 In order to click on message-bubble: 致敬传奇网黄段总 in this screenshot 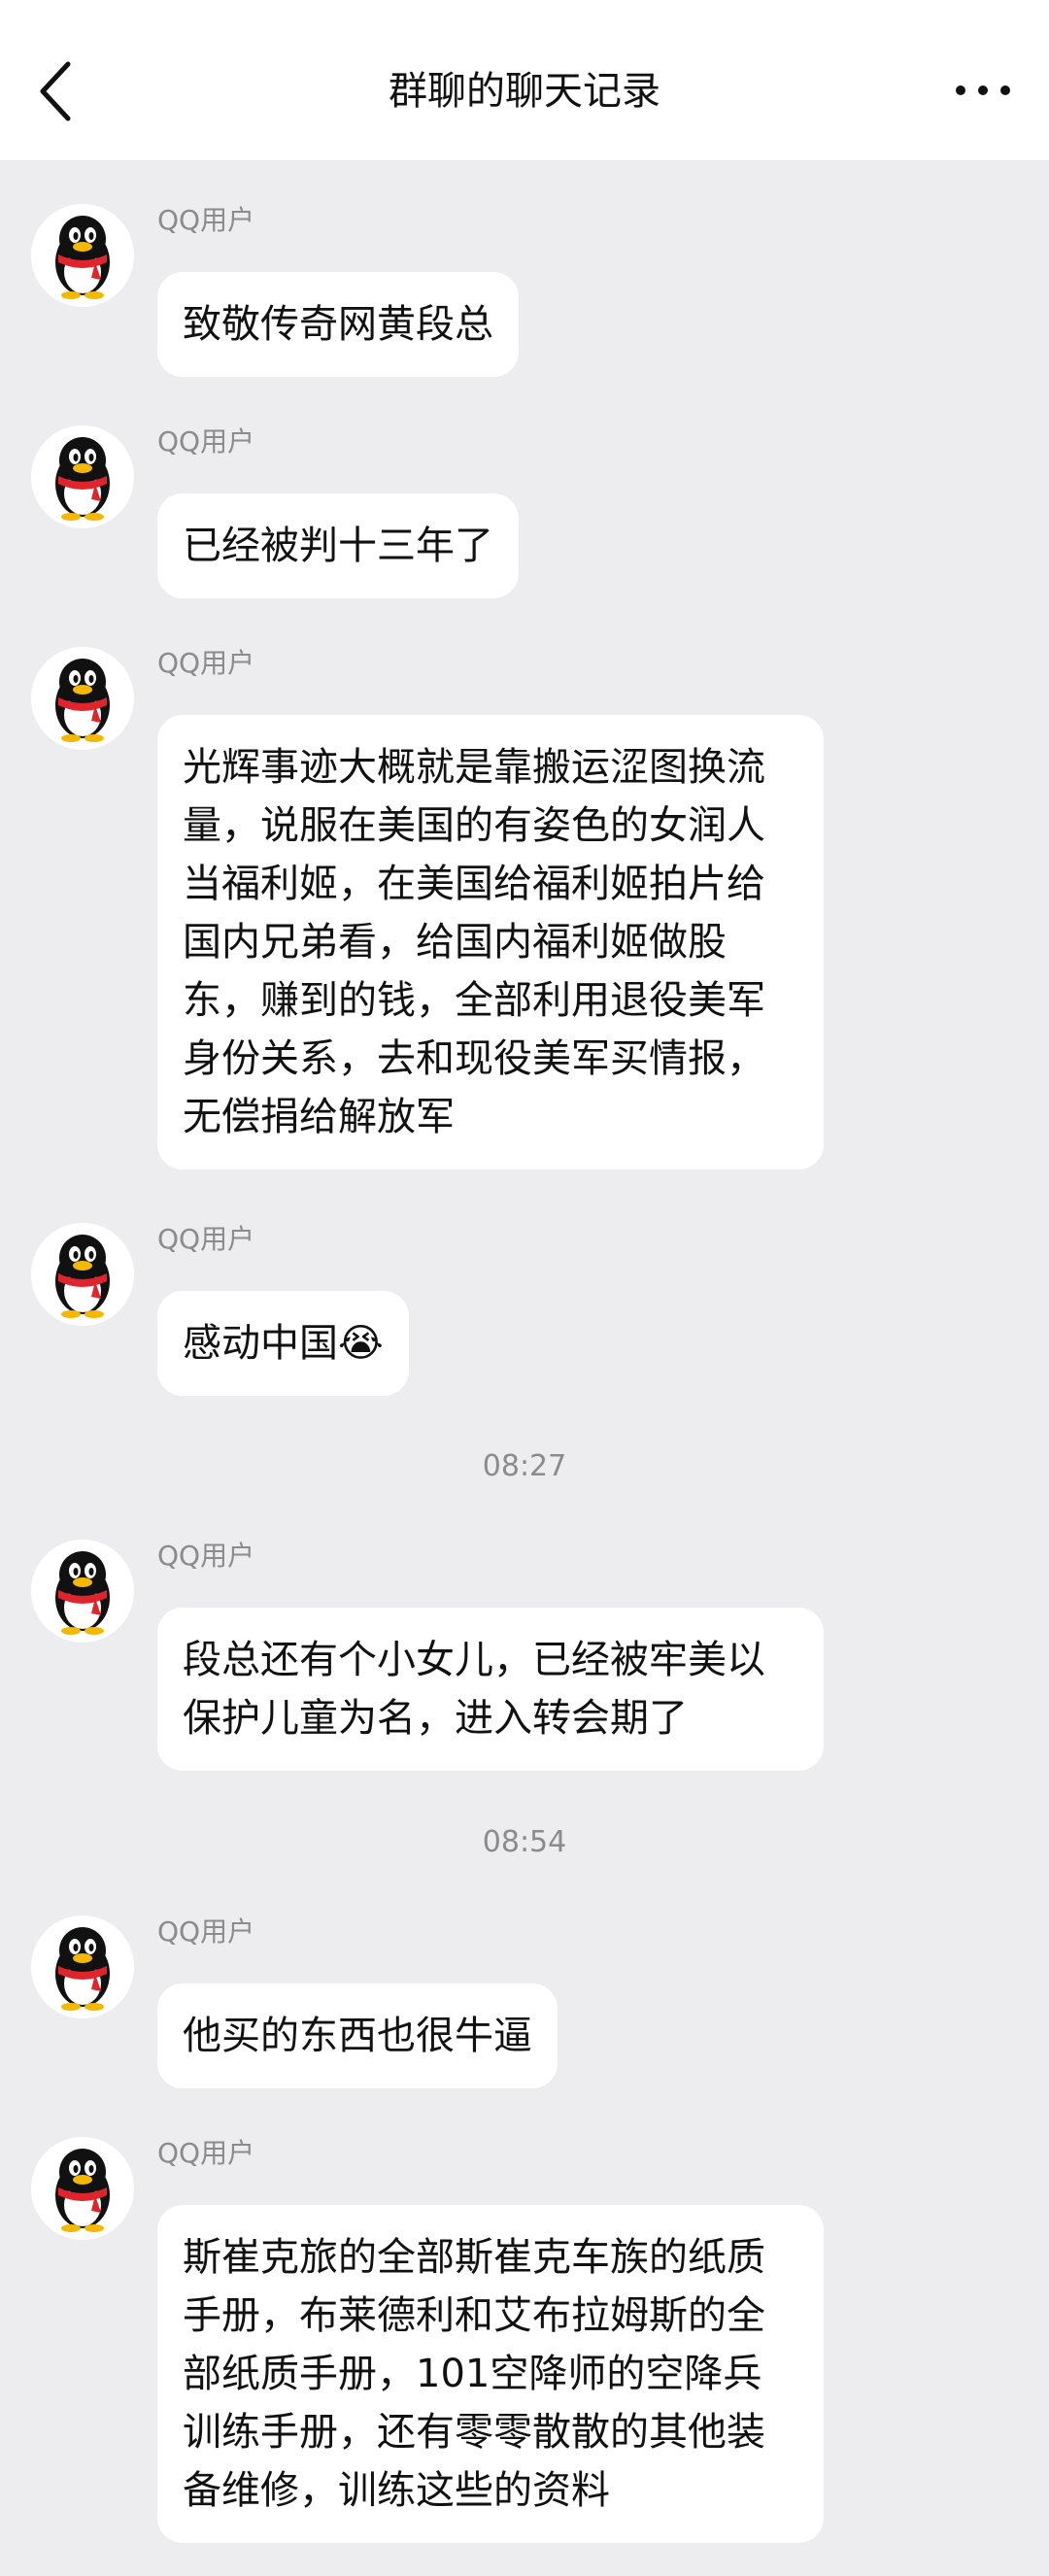, I will do `click(338, 324)`.